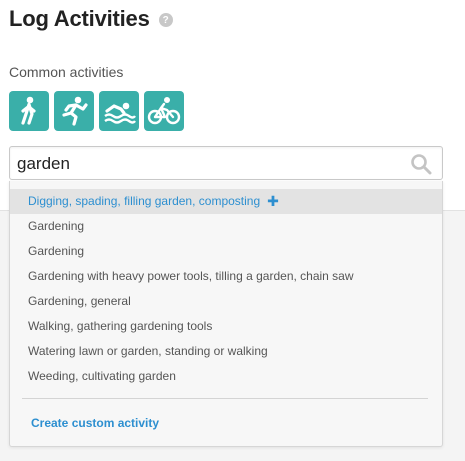 The width and height of the screenshot is (465, 461). Describe the element at coordinates (225, 398) in the screenshot. I see `results-divider` at that location.